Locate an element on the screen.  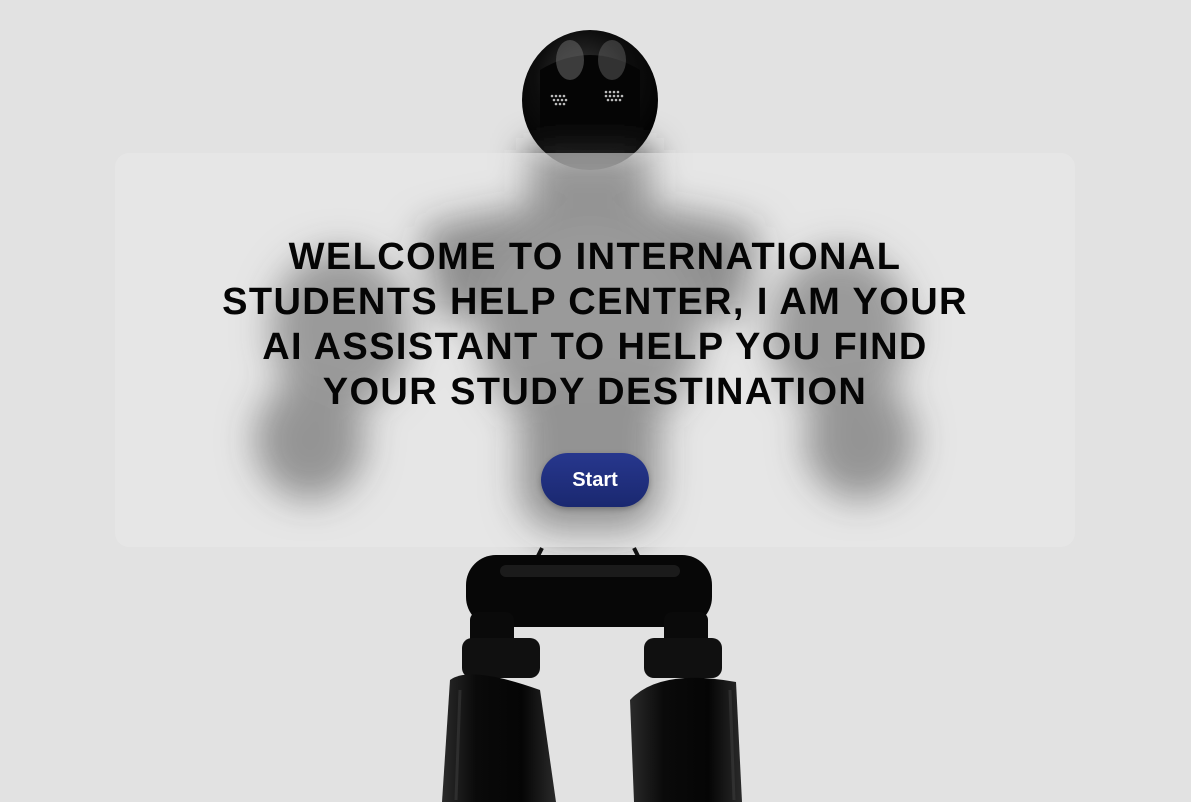
robot-legs is located at coordinates (592, 674).